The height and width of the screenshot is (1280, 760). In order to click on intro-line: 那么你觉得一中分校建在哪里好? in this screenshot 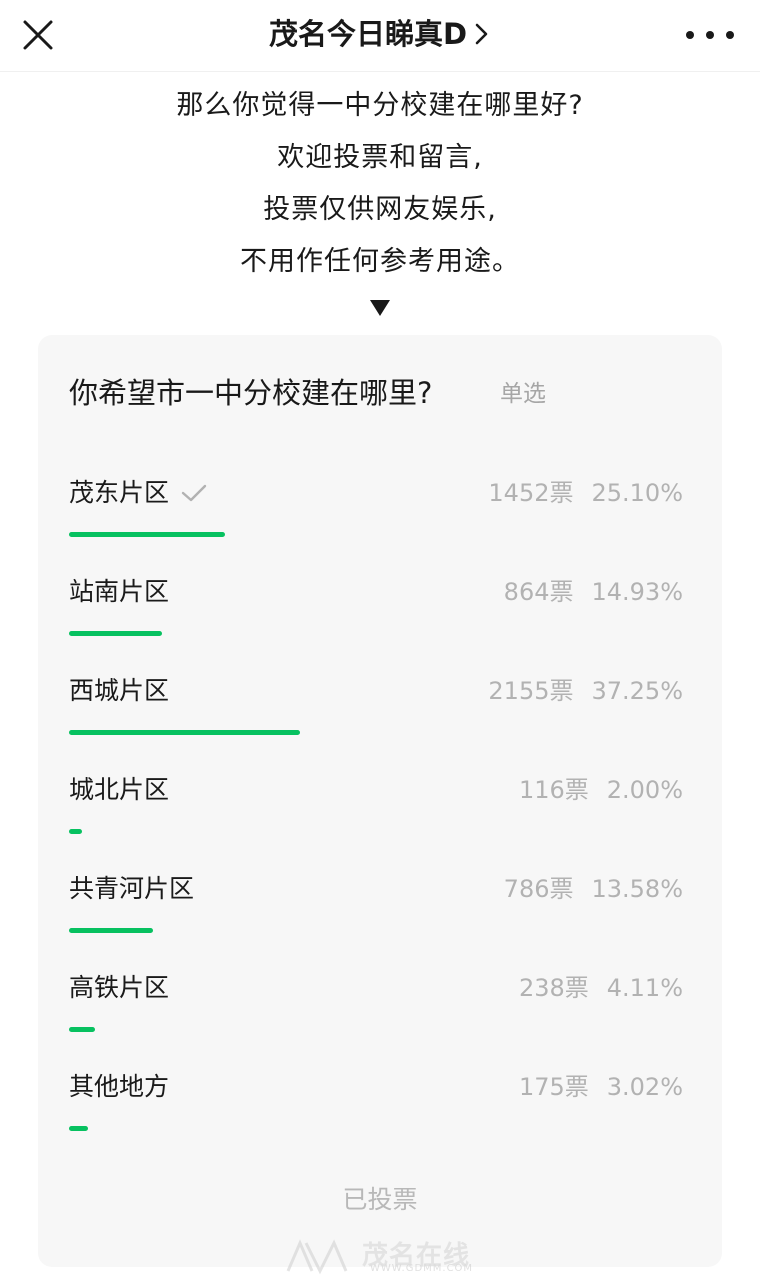, I will do `click(380, 105)`.